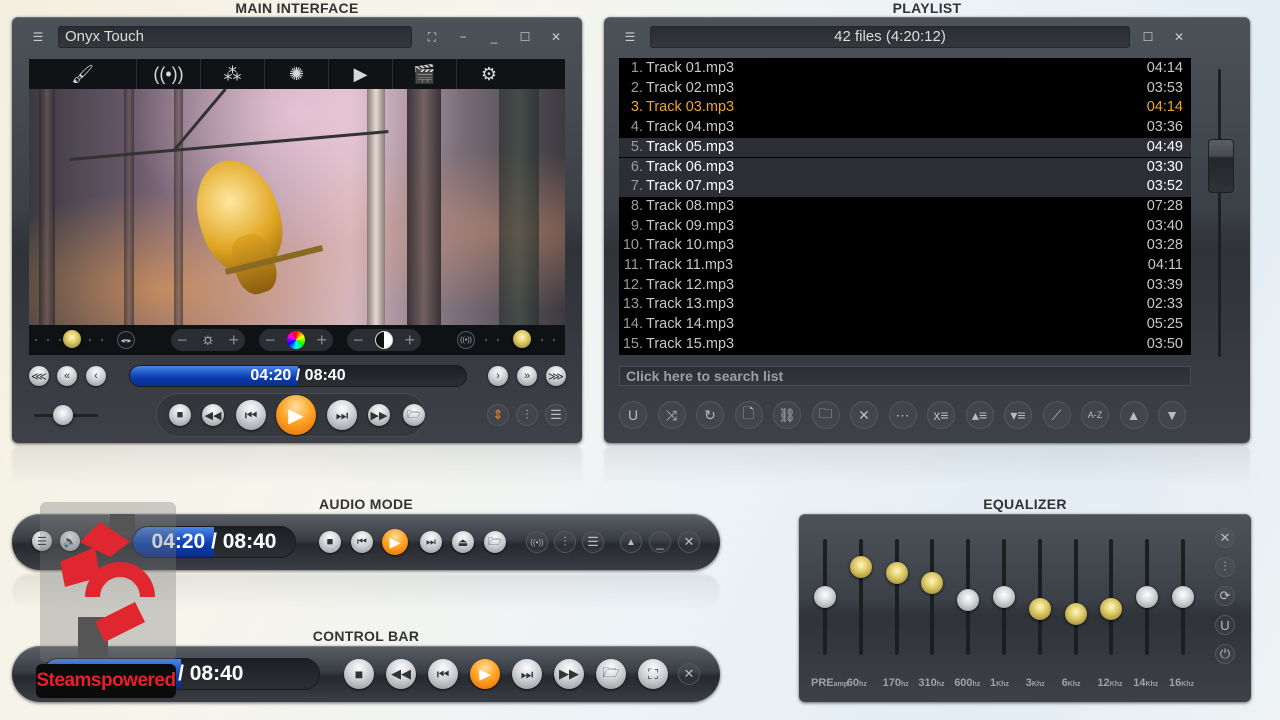 The height and width of the screenshot is (720, 1280). I want to click on controlbar-fast-forward-button: ▶▶, so click(569, 674).